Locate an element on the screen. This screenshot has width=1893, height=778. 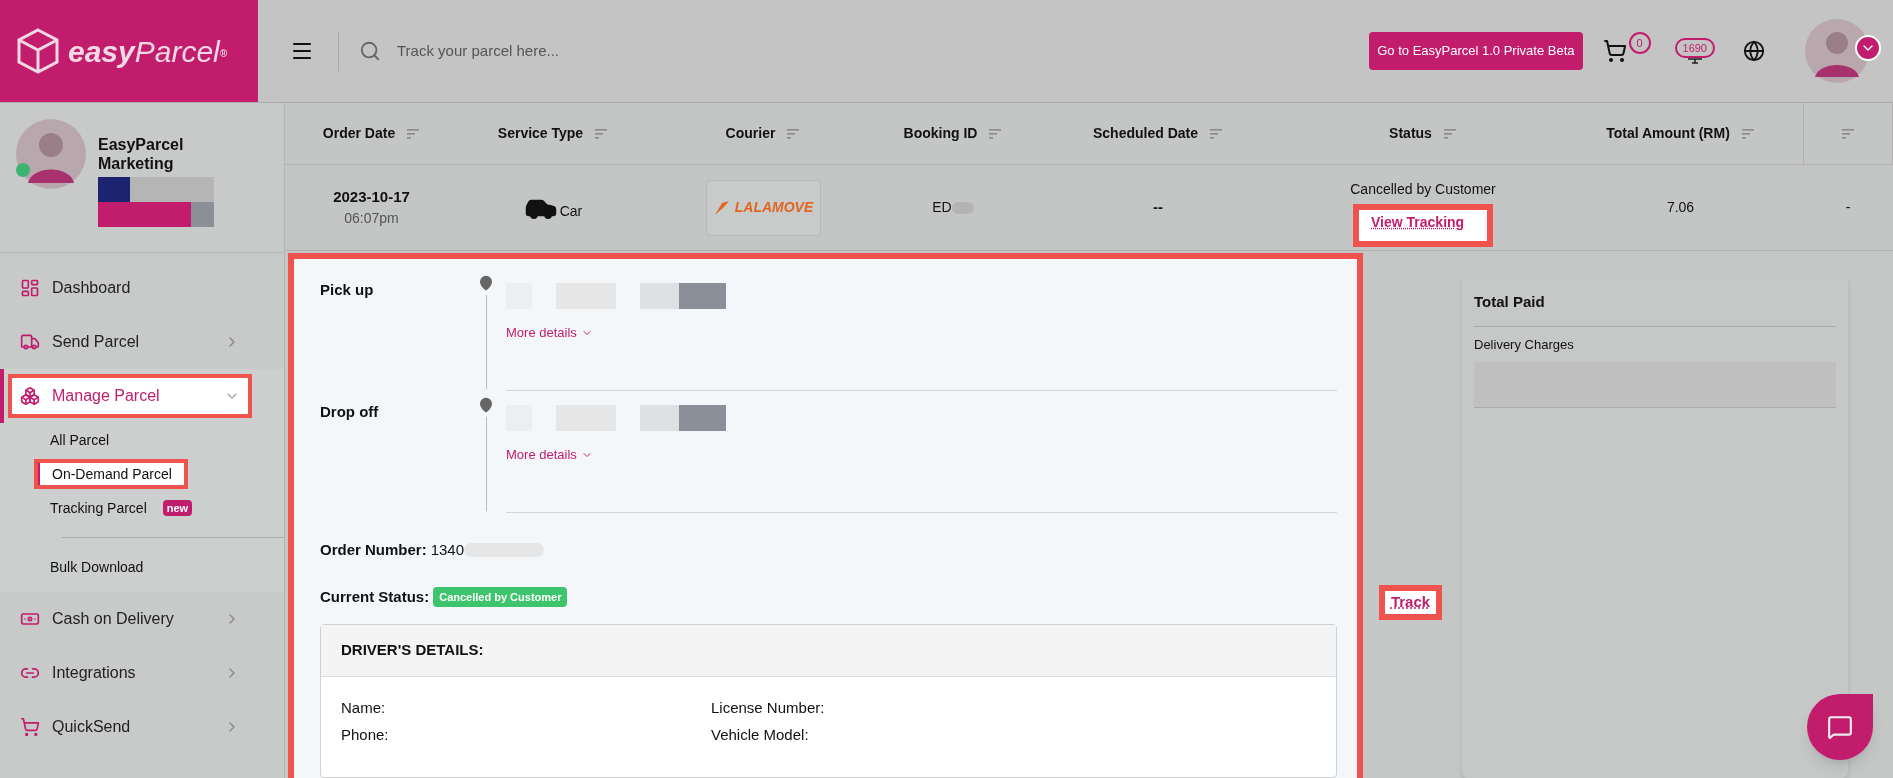
order-number-value: 1340 is located at coordinates (447, 550).